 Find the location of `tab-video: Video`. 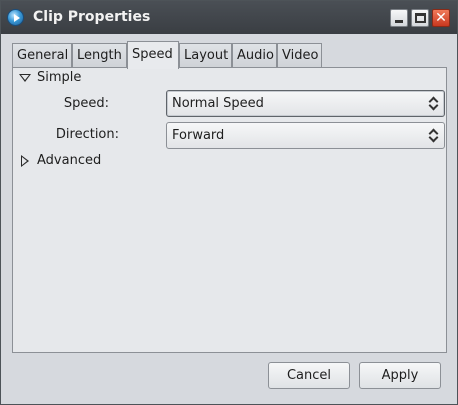

tab-video: Video is located at coordinates (299, 55).